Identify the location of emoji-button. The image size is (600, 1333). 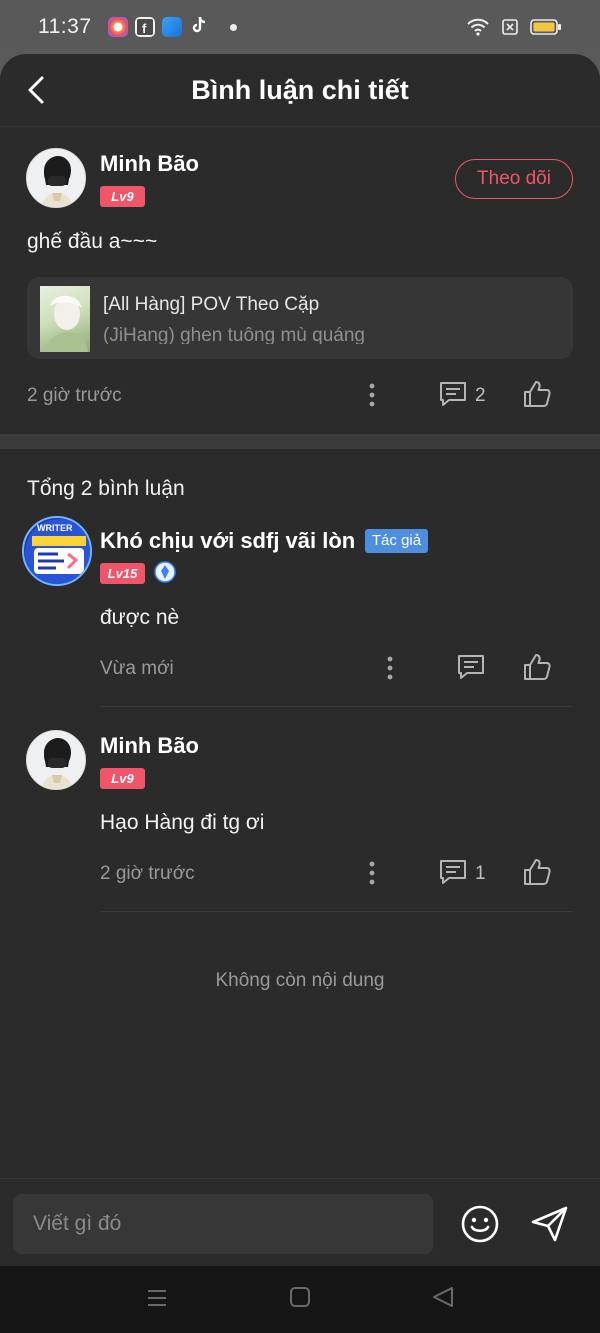
(480, 1224).